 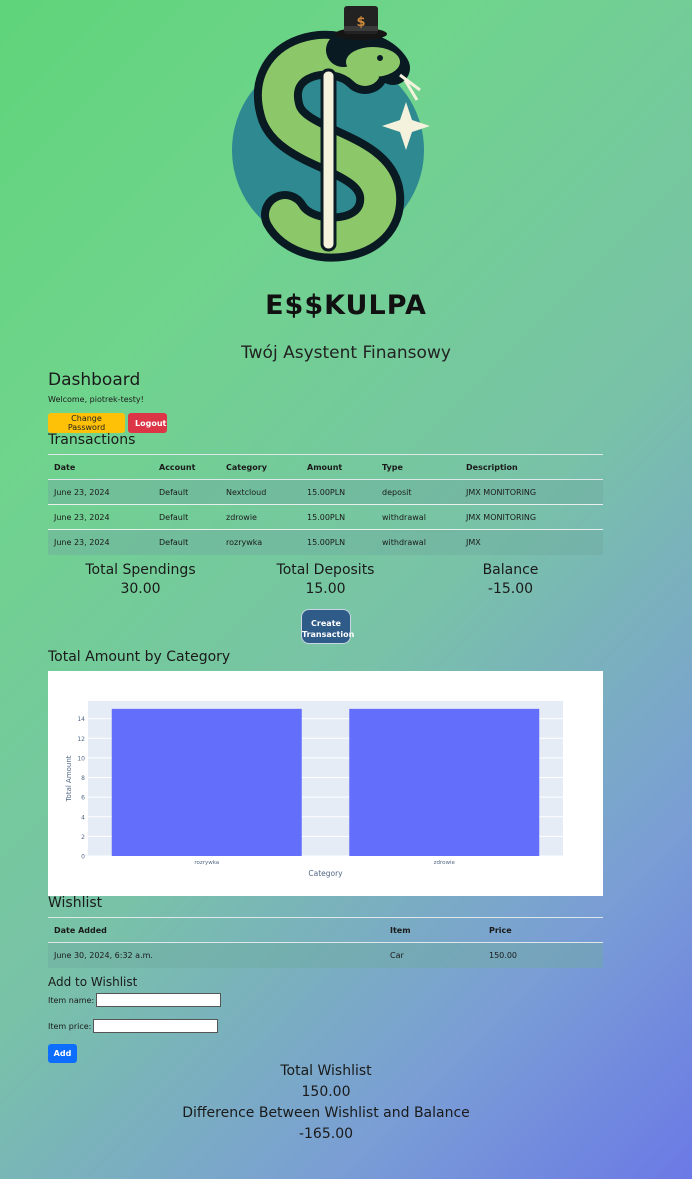 What do you see at coordinates (140, 589) in the screenshot?
I see `stat-value: 30.00` at bounding box center [140, 589].